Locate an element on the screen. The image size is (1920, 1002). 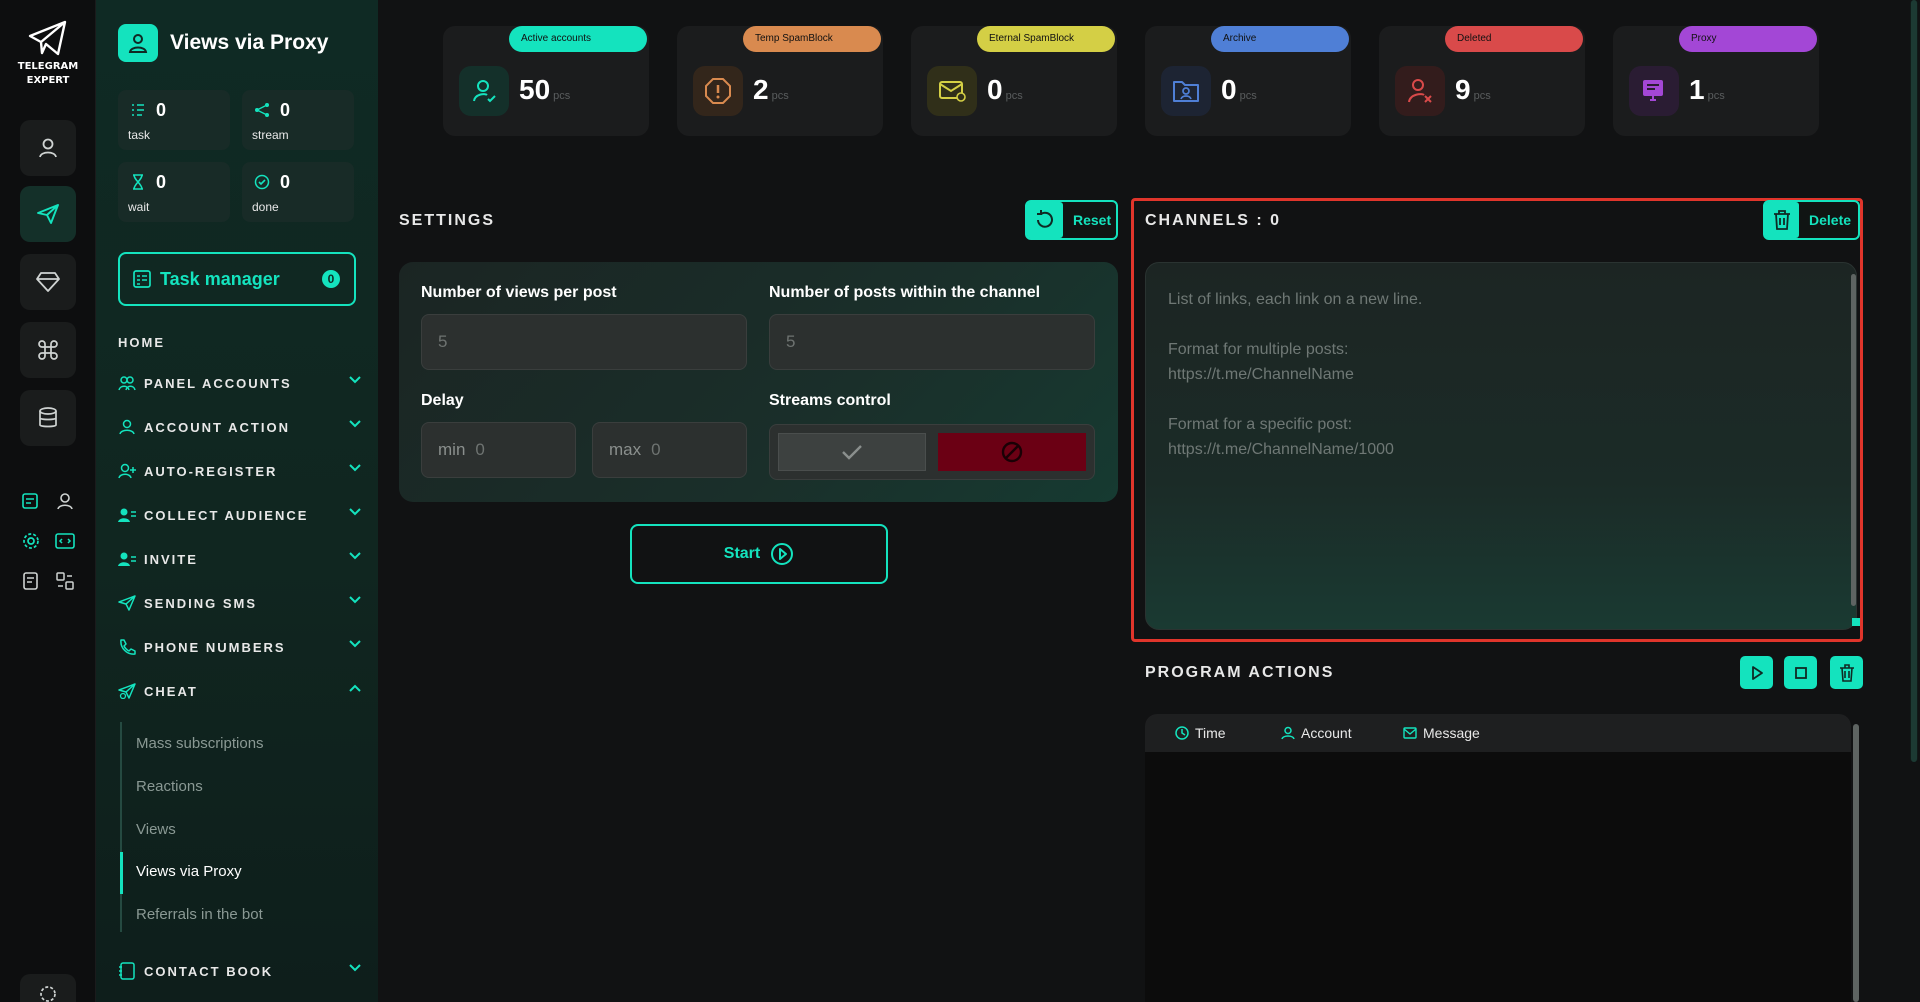
nav-cheat: CHEAT is located at coordinates (240, 691).